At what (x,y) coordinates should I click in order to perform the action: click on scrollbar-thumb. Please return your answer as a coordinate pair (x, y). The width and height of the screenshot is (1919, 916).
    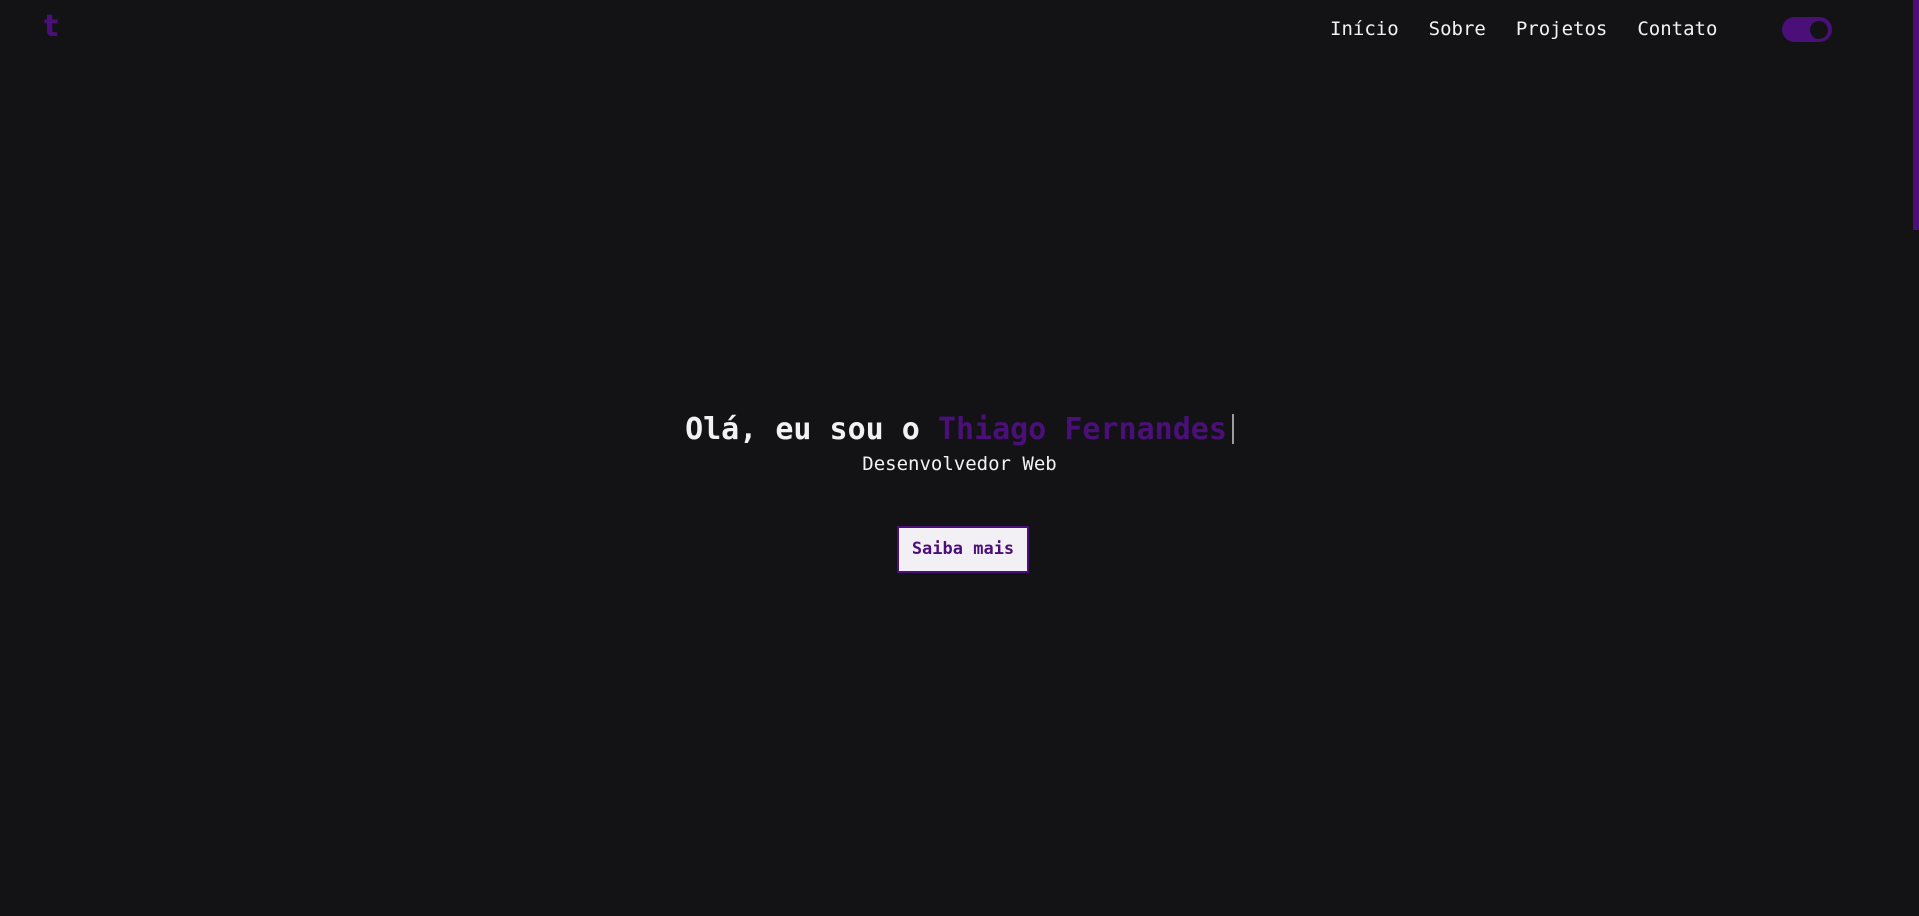
    Looking at the image, I should click on (1916, 115).